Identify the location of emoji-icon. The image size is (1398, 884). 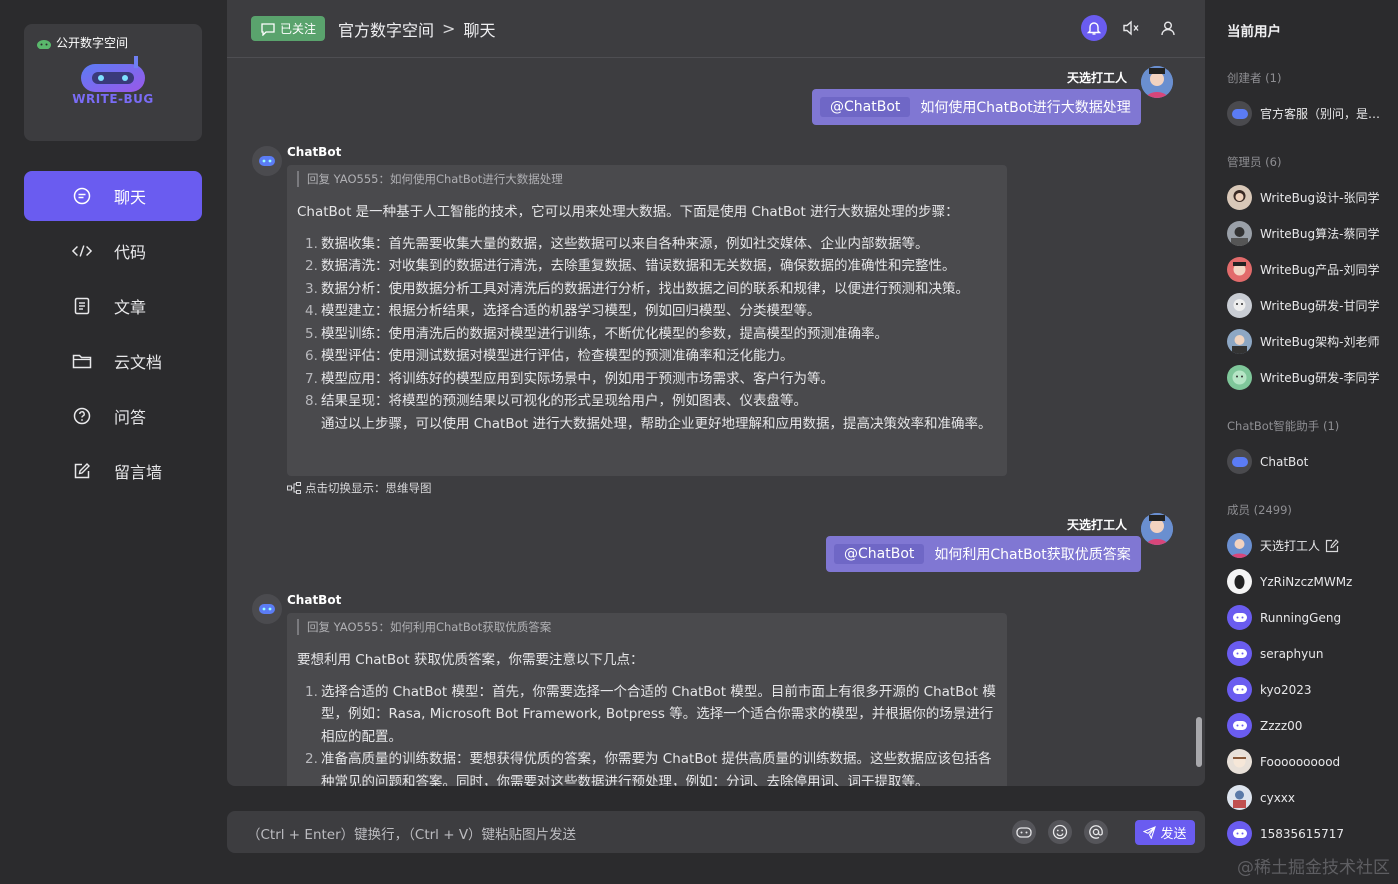
(1060, 832).